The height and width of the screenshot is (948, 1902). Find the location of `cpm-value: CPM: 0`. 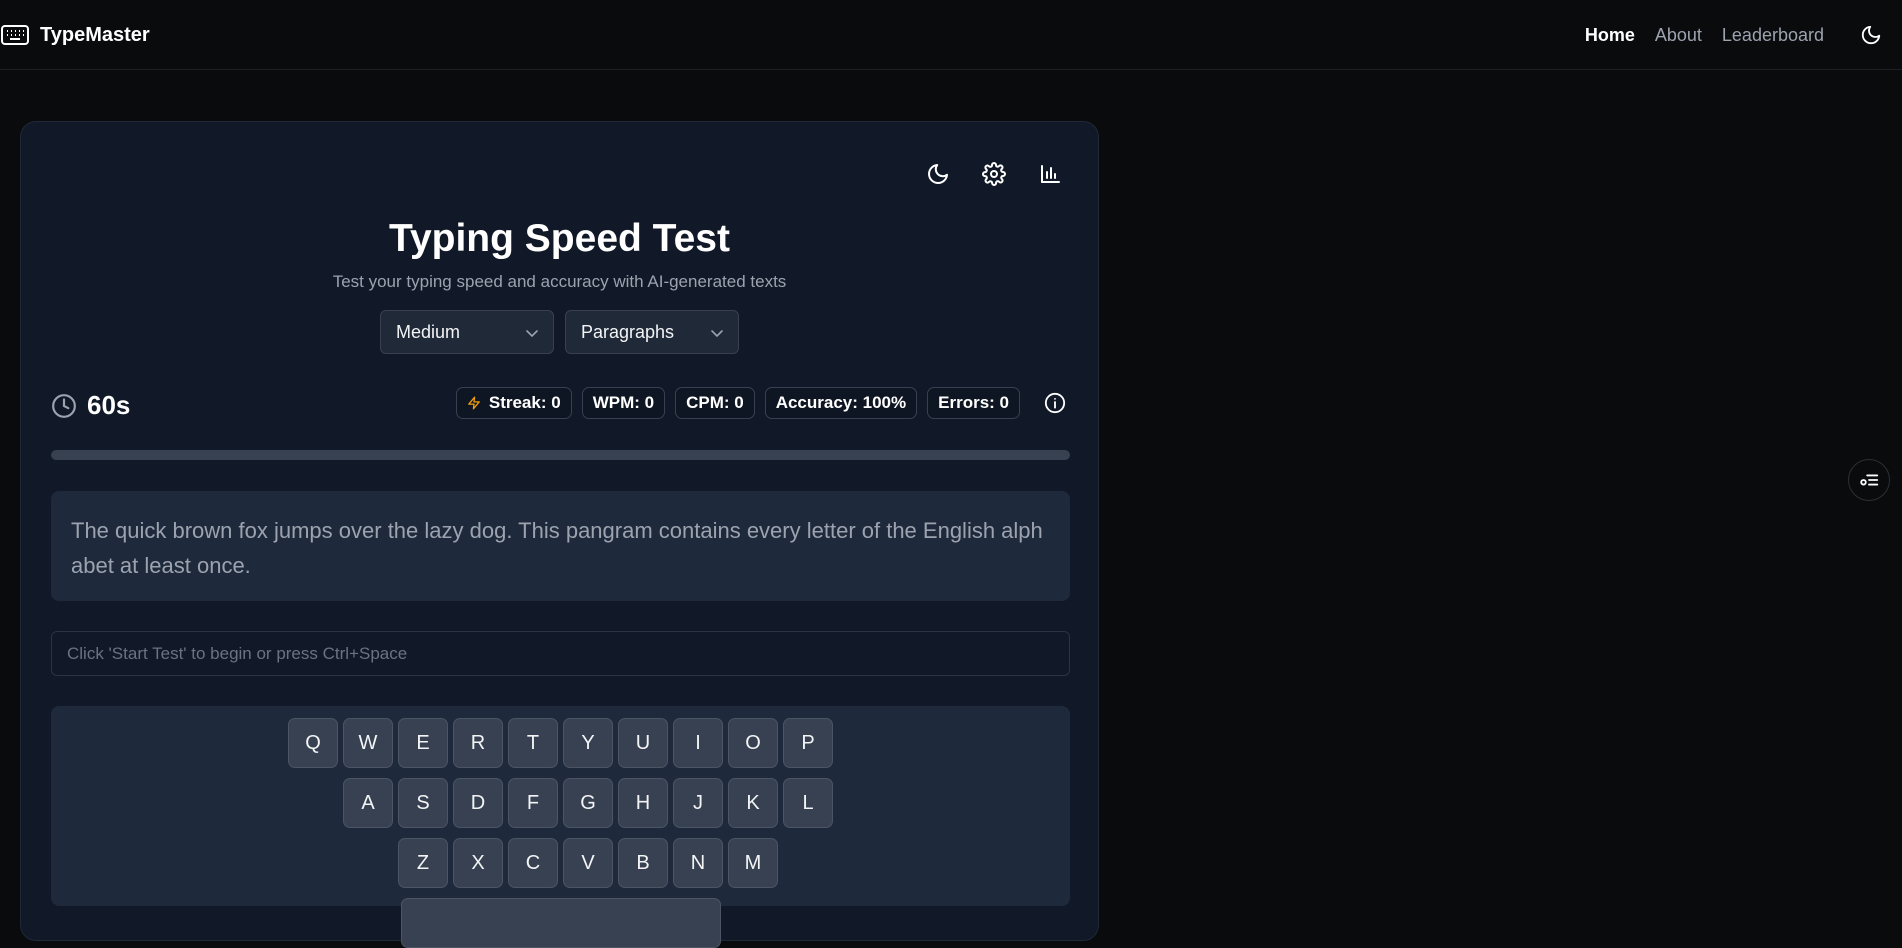

cpm-value: CPM: 0 is located at coordinates (715, 402).